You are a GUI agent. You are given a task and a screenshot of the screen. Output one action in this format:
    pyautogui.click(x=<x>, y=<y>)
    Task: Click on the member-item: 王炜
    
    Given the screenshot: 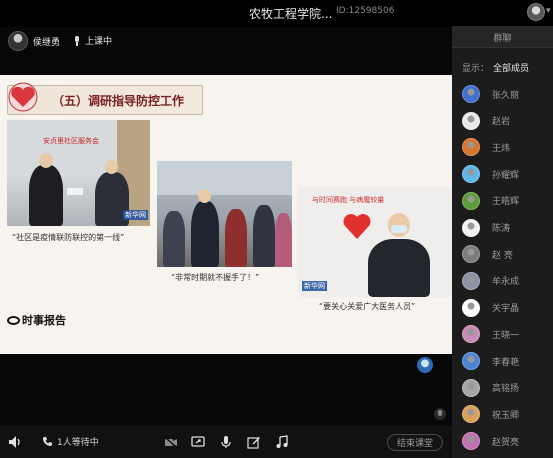 What is the action you would take?
    pyautogui.click(x=502, y=147)
    